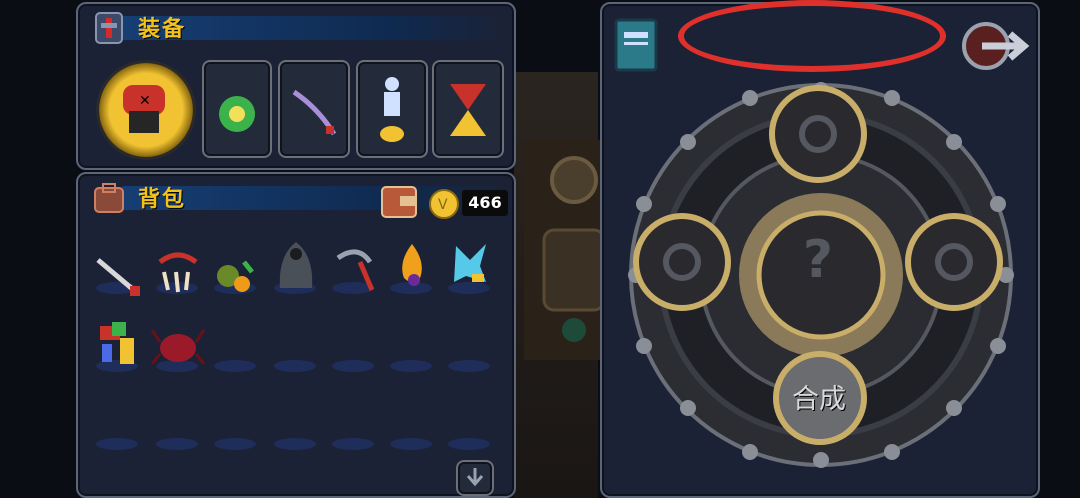  I want to click on discard-button, so click(475, 478).